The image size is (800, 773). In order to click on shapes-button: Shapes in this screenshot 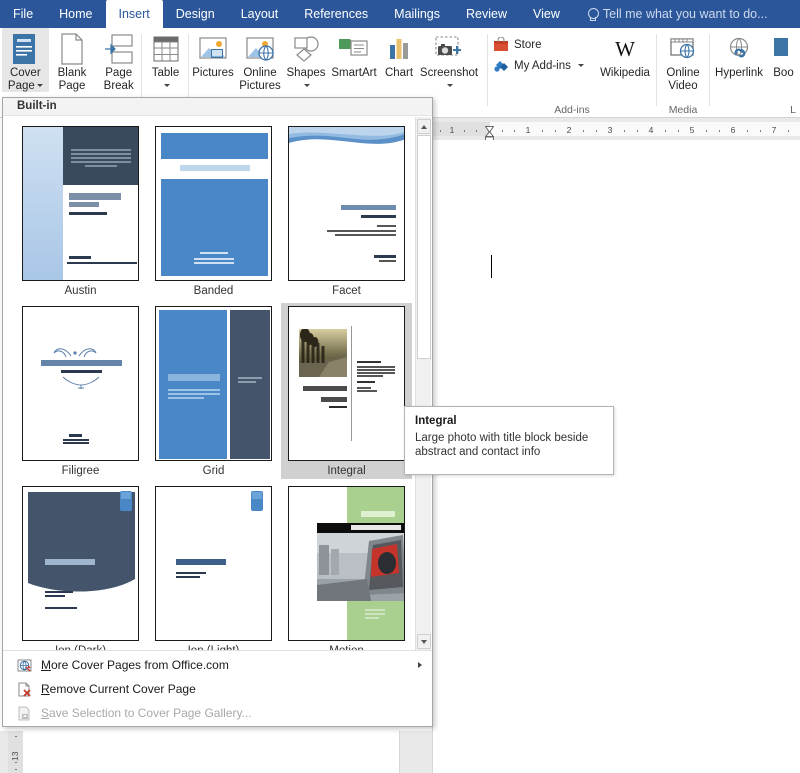, I will do `click(306, 60)`.